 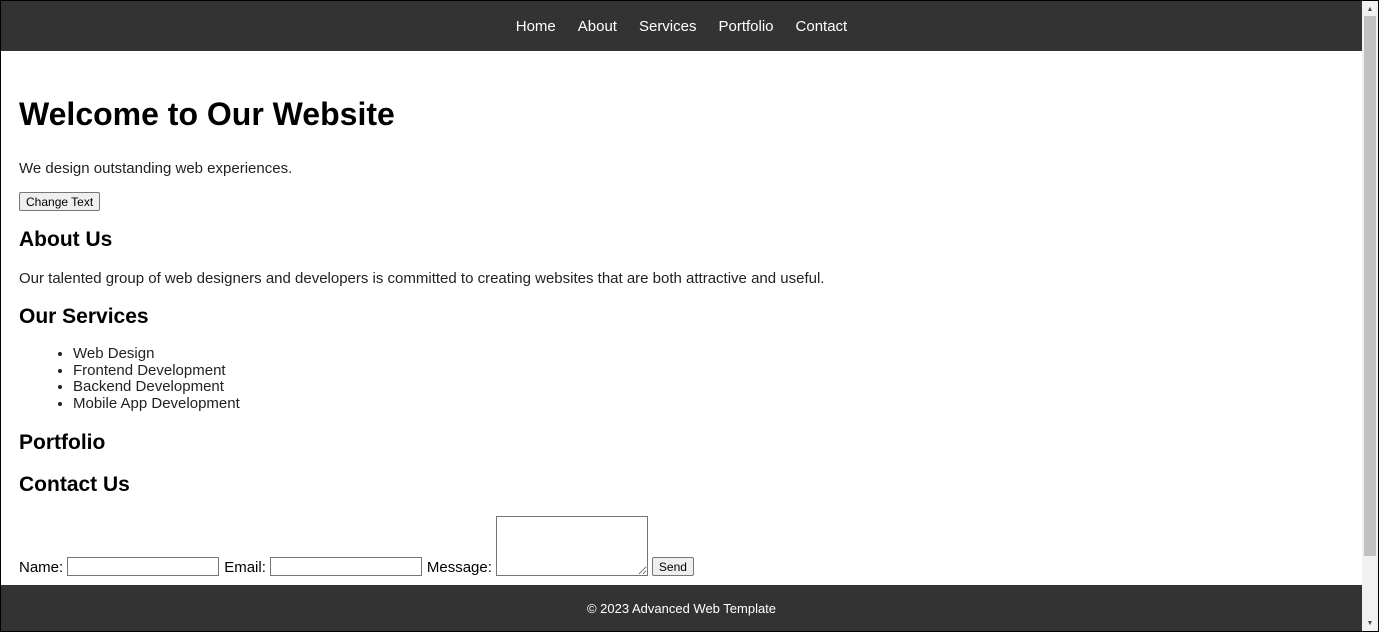 What do you see at coordinates (84, 316) in the screenshot?
I see `services-heading: Our Services` at bounding box center [84, 316].